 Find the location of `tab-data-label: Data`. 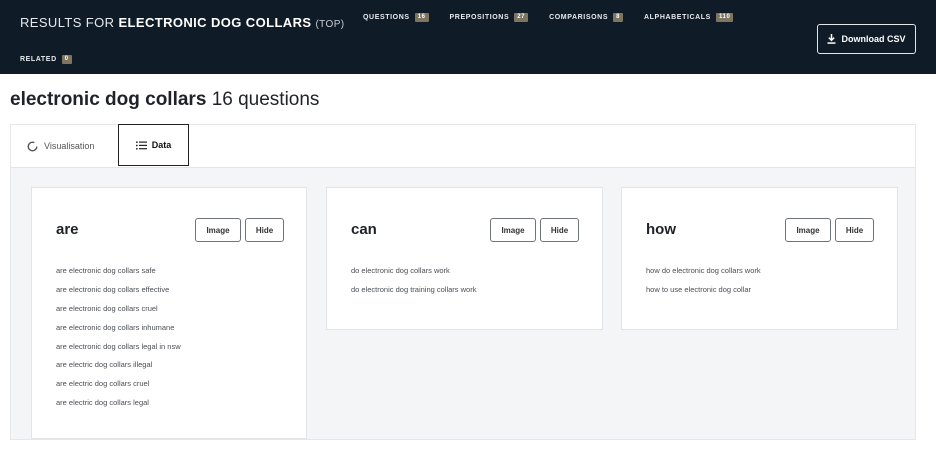

tab-data-label: Data is located at coordinates (161, 145).